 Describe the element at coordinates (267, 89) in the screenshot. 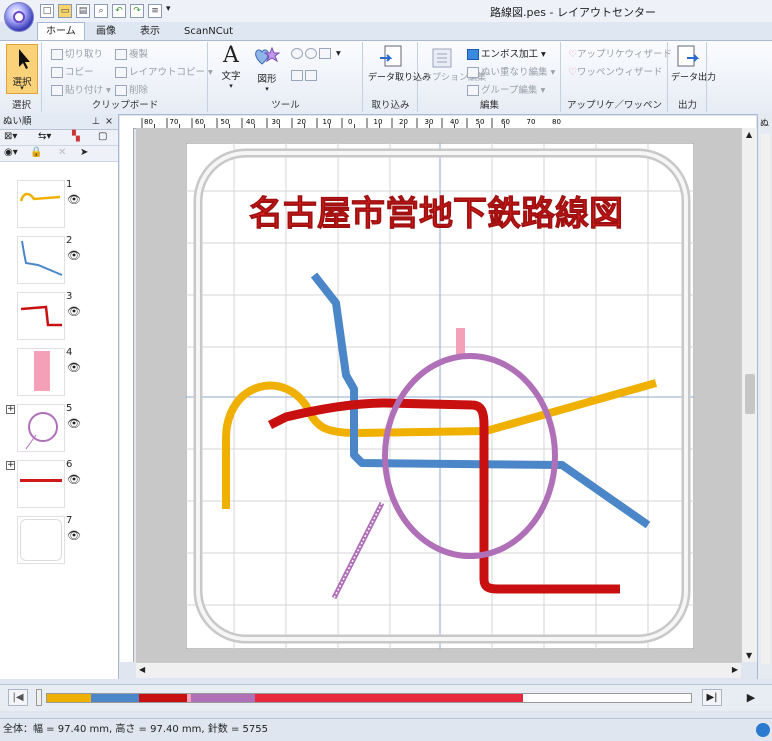

I see `shape-dropdown-icon: ▾` at that location.